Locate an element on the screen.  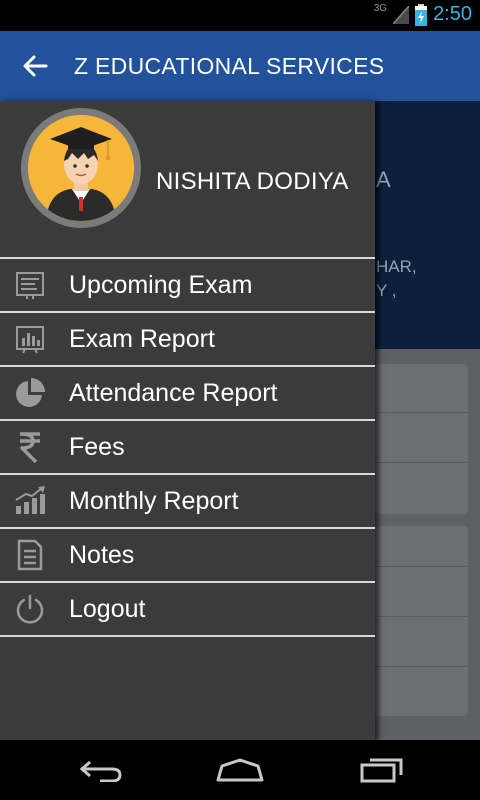
app-bar: Z EDUCATIONAL SERVICES is located at coordinates (240, 66).